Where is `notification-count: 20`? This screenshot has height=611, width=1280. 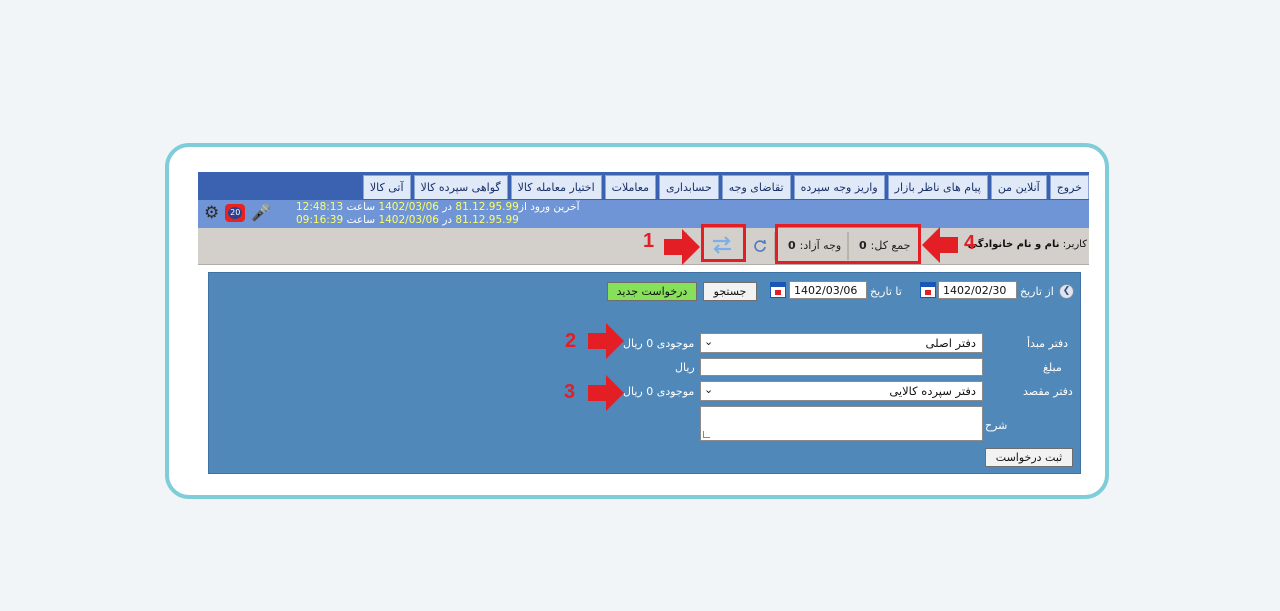
notification-count: 20 is located at coordinates (235, 213).